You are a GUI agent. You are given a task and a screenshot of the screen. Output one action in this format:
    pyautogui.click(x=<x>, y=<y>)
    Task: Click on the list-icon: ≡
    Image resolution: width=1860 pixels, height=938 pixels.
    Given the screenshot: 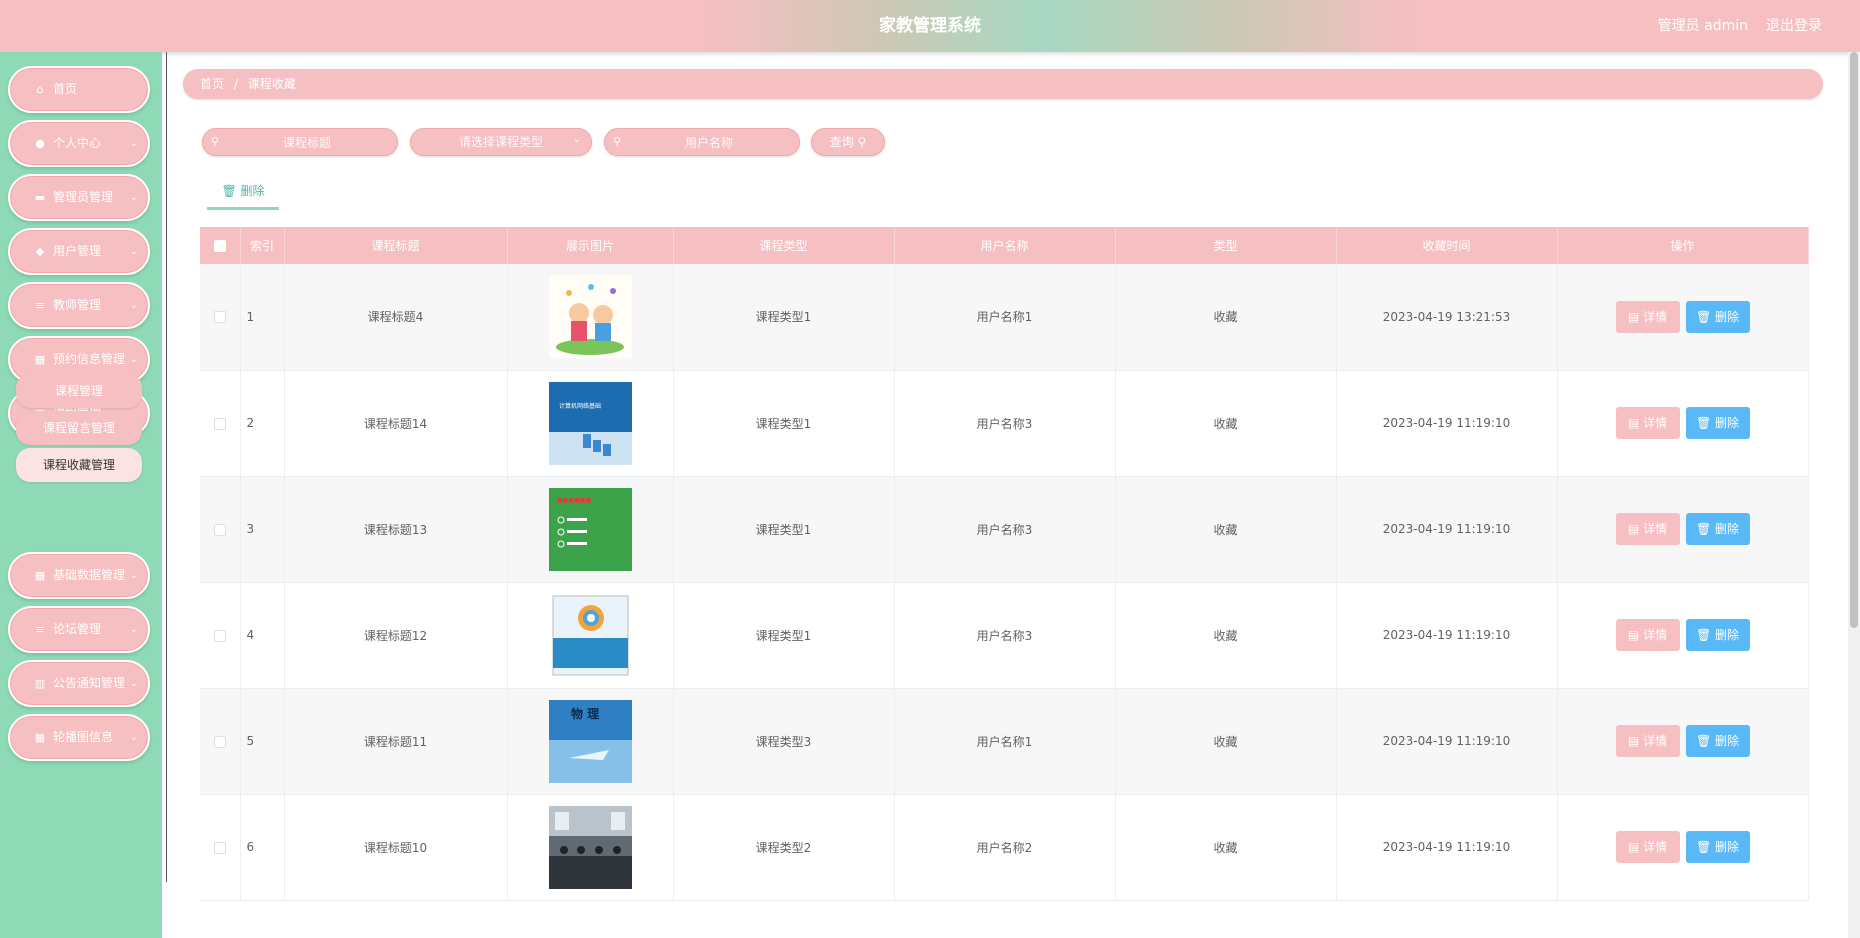 What is the action you would take?
    pyautogui.click(x=40, y=305)
    